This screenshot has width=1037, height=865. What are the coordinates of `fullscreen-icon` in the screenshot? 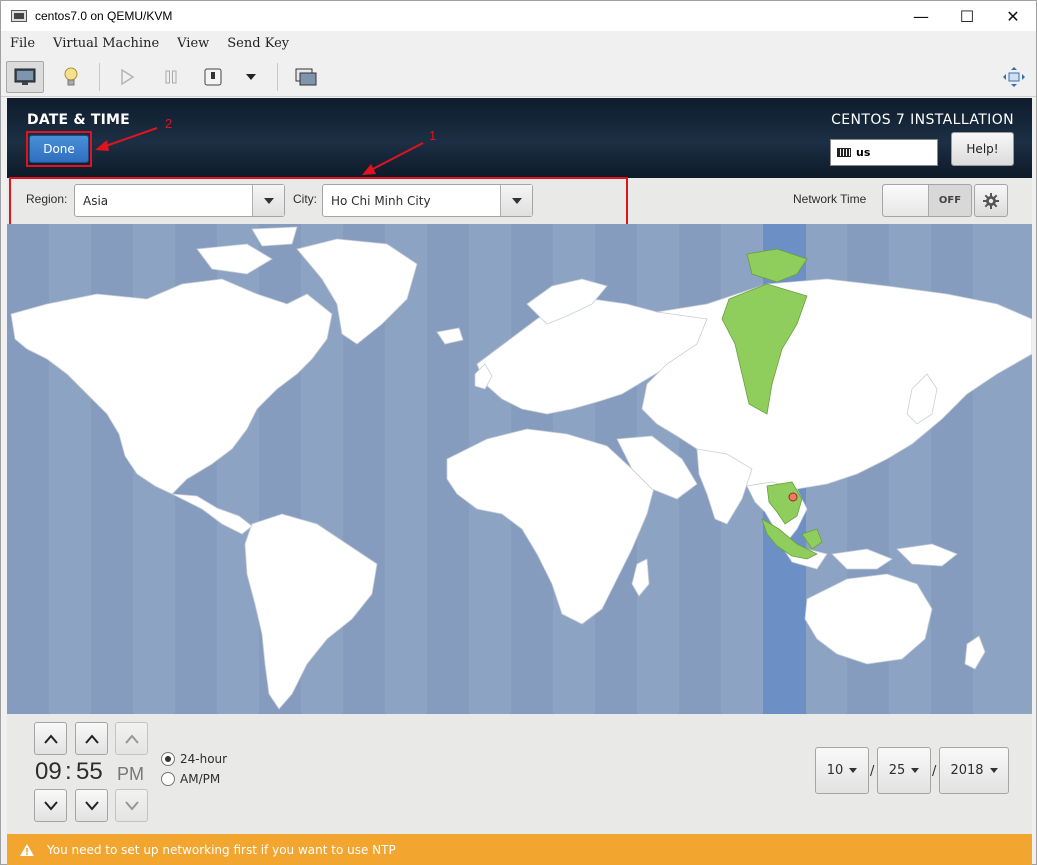 It's located at (1014, 77).